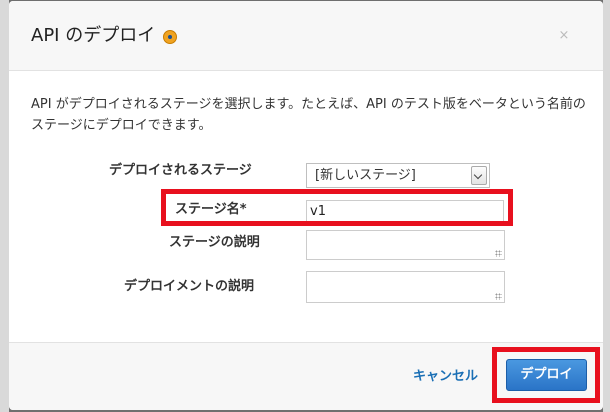  I want to click on close-icon: ×, so click(564, 36).